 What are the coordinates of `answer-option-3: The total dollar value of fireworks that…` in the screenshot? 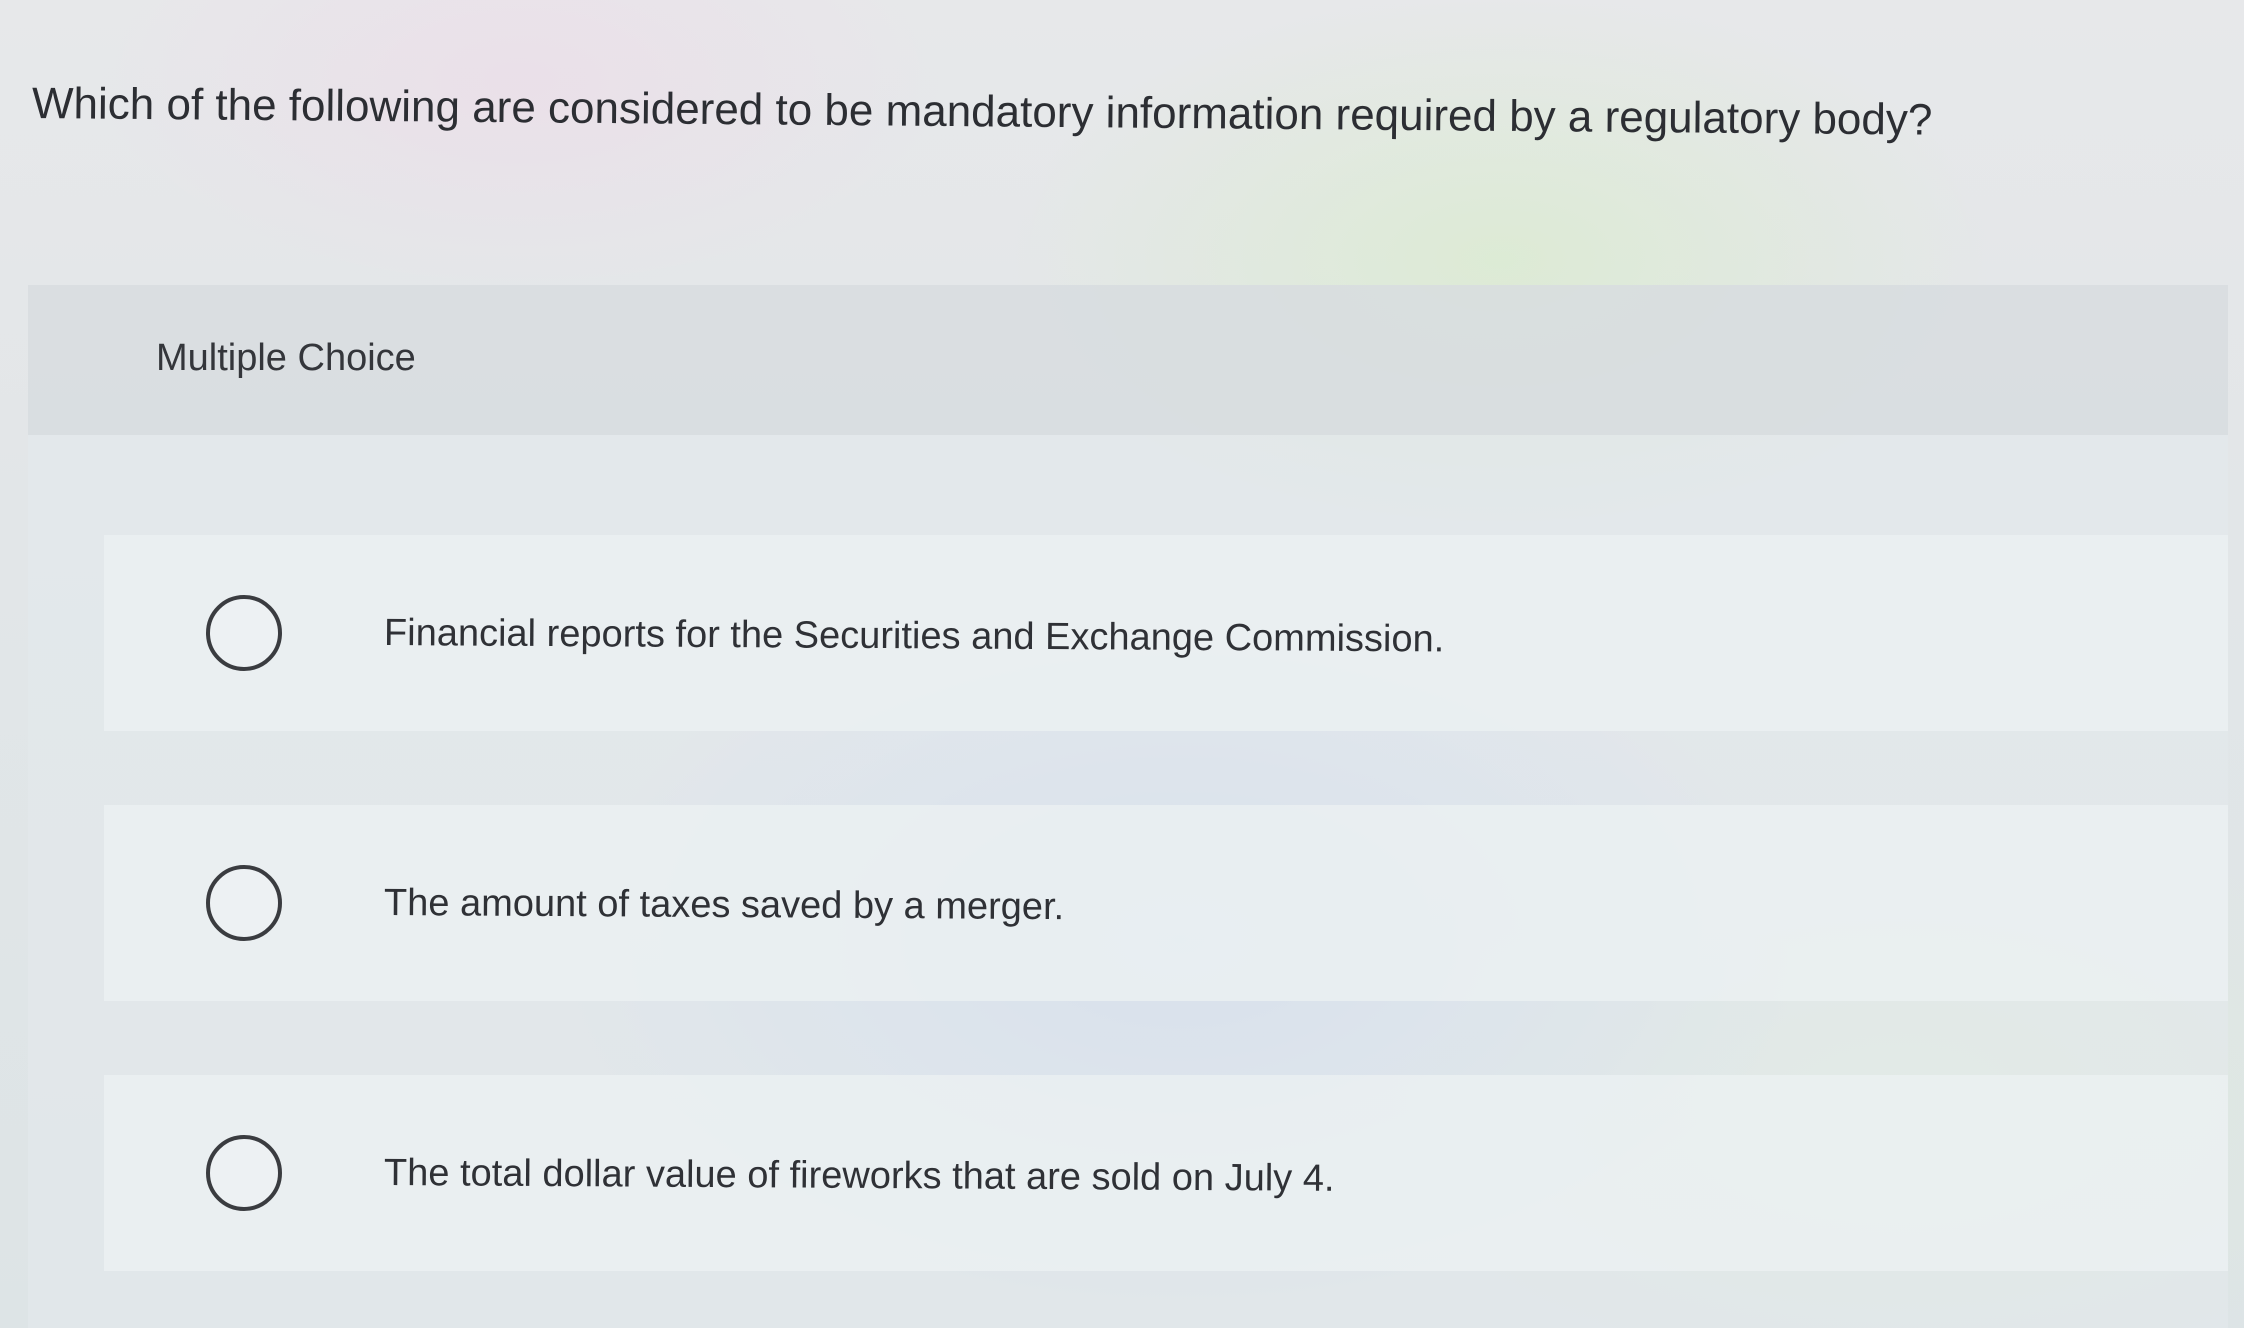 It's located at (1166, 1173).